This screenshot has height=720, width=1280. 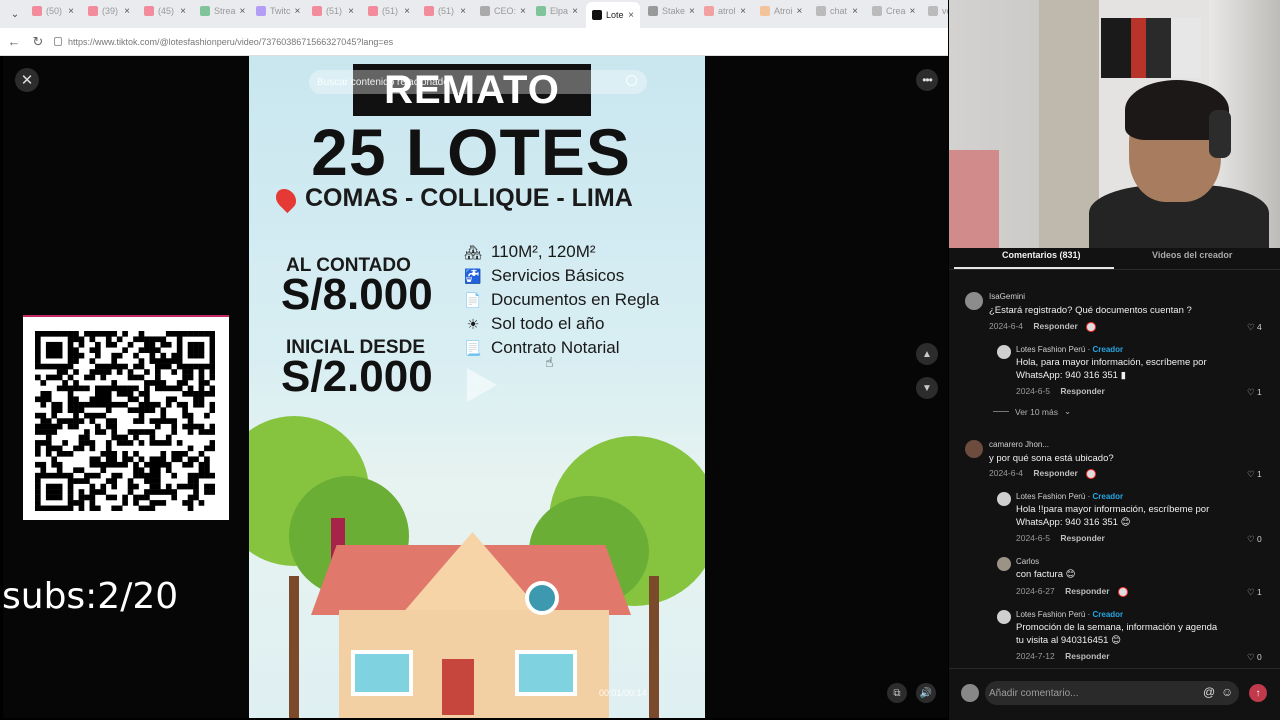 What do you see at coordinates (15, 14) in the screenshot?
I see `tab-list-menu-icon: ⌄` at bounding box center [15, 14].